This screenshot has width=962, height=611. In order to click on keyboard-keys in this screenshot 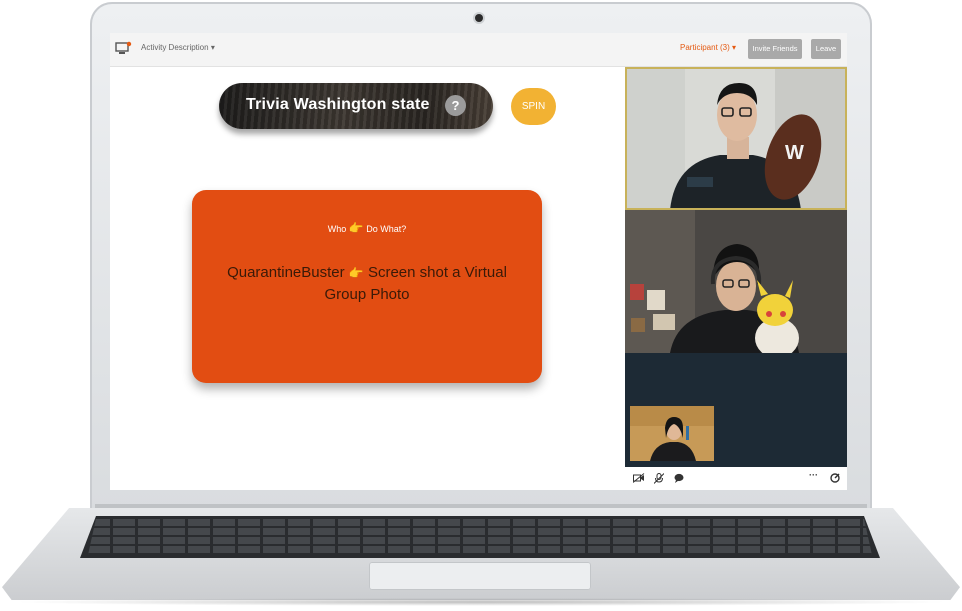, I will do `click(480, 537)`.